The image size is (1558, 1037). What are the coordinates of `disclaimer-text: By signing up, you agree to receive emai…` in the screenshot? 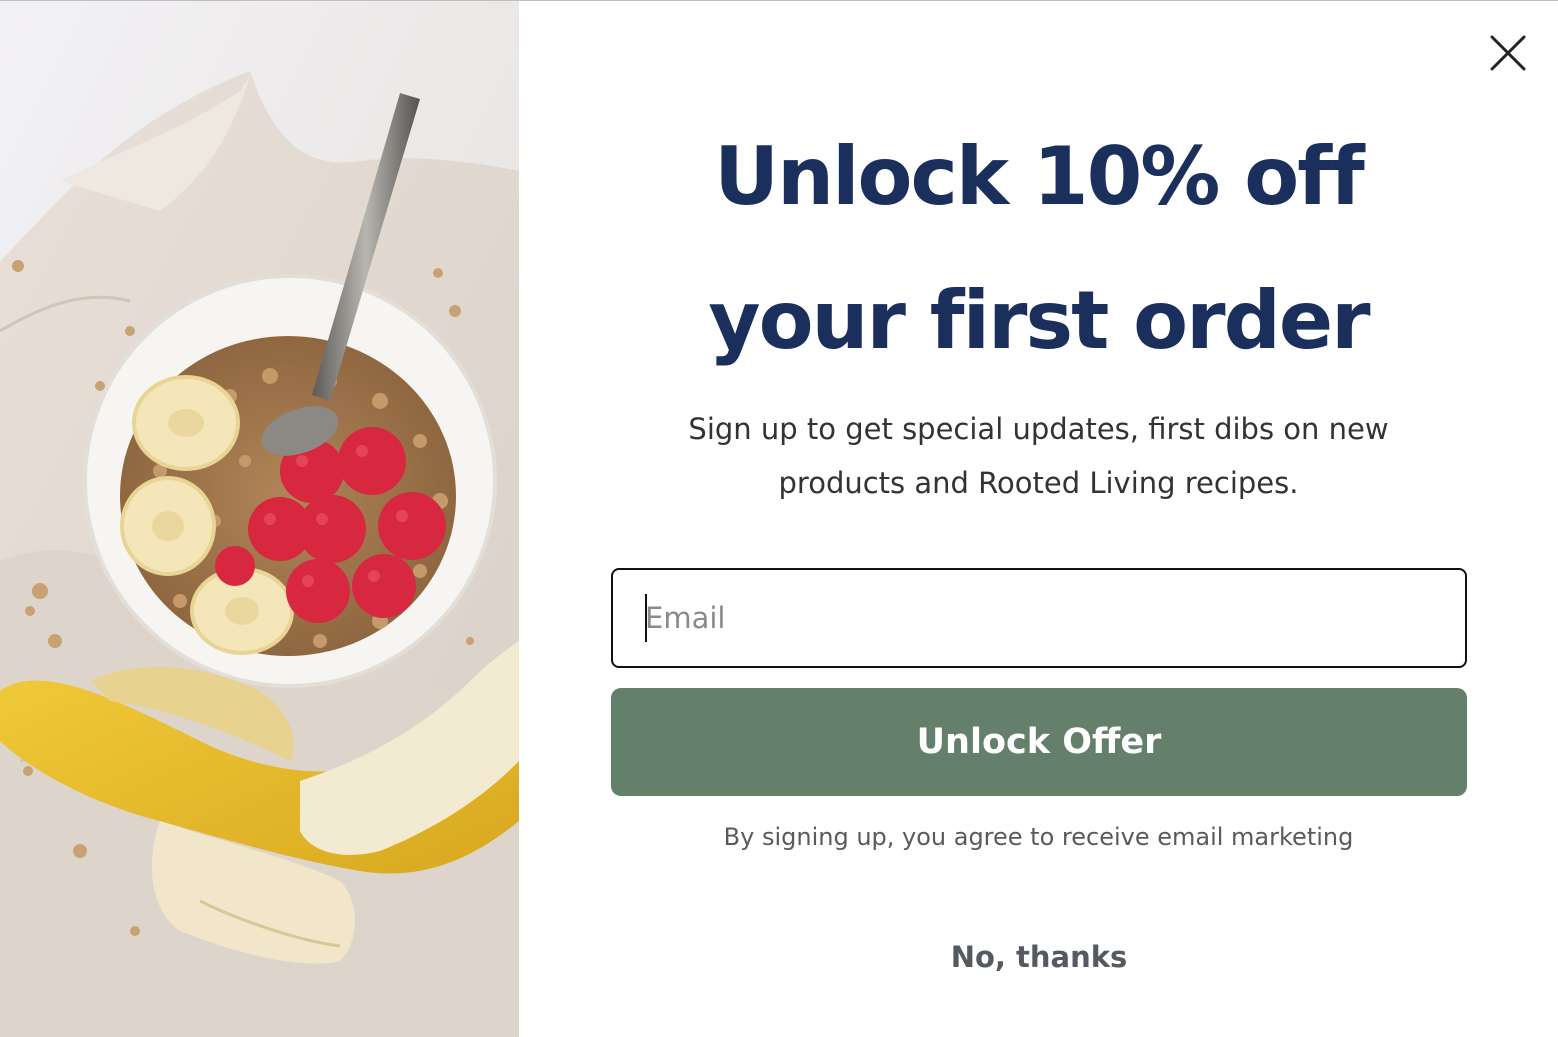 It's located at (1038, 837).